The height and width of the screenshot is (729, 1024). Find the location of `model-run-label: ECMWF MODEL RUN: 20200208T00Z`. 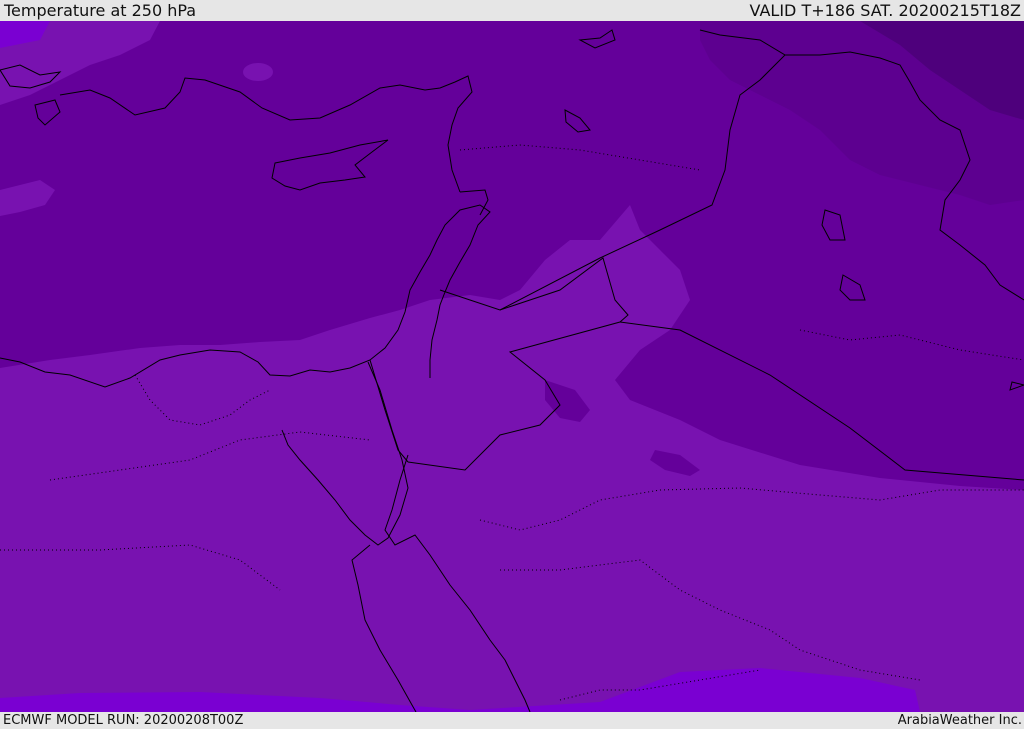

model-run-label: ECMWF MODEL RUN: 20200208T00Z is located at coordinates (123, 720).